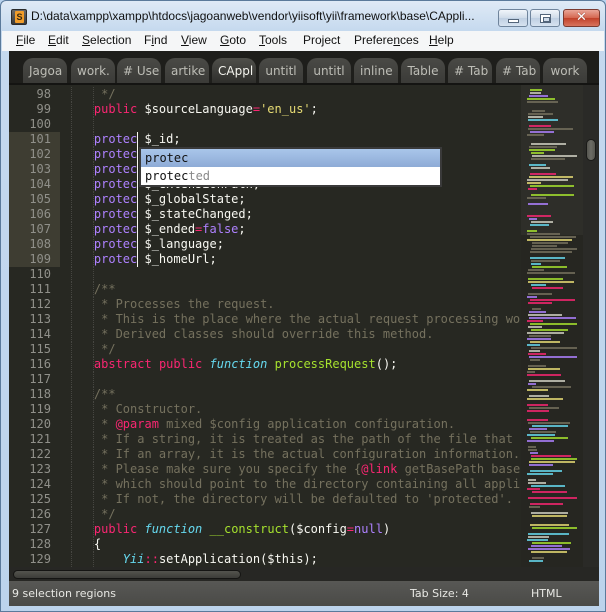 The width and height of the screenshot is (606, 612). I want to click on line-number: 99, so click(43, 109).